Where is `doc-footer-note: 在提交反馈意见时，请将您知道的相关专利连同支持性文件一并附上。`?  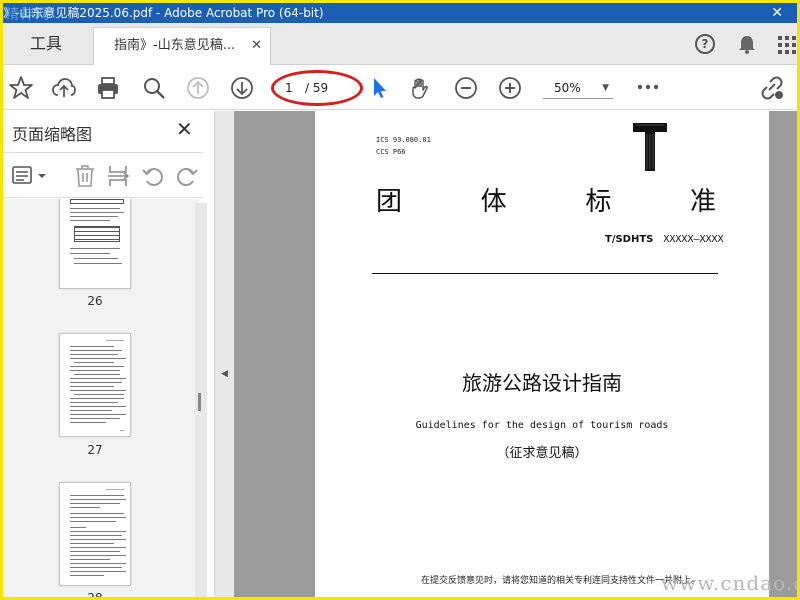 doc-footer-note: 在提交反馈意见时，请将您知道的相关专利连同支持性文件一并附上。 is located at coordinates (561, 581).